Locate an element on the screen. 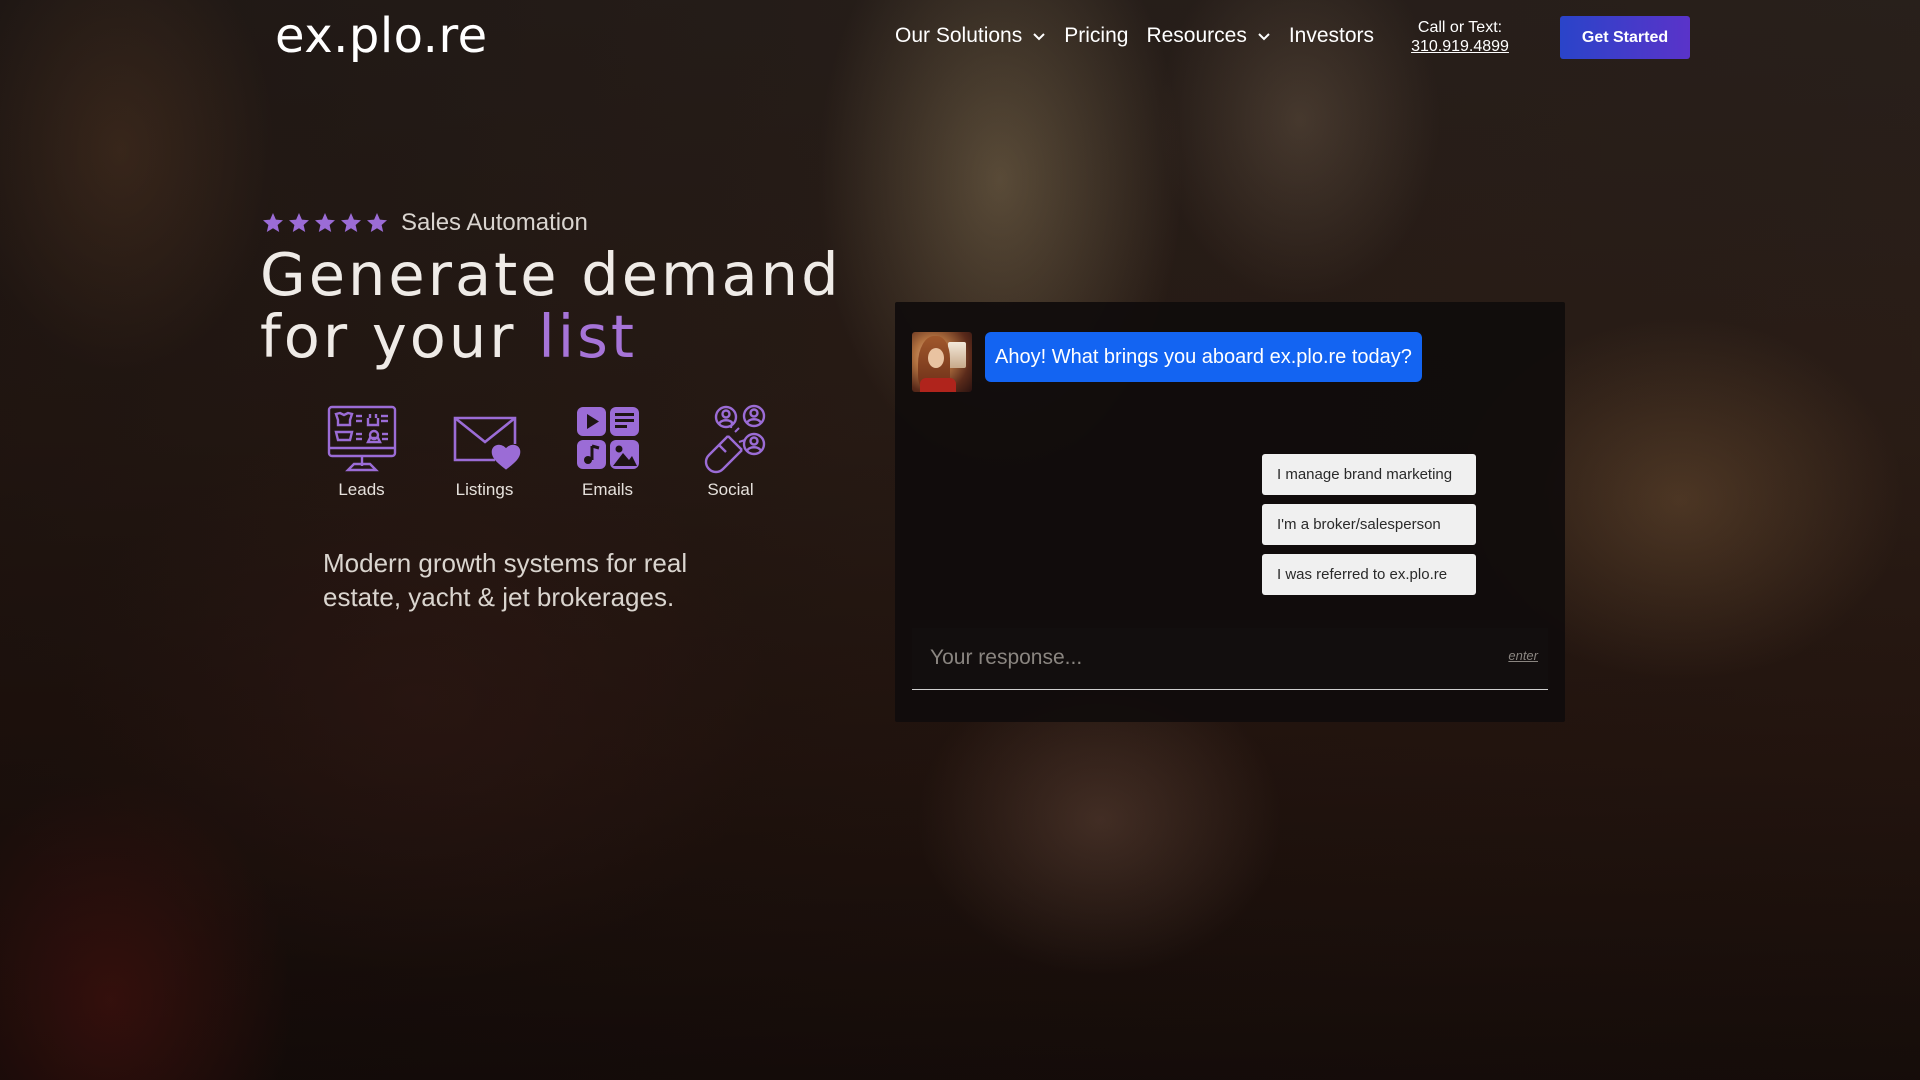 Image resolution: width=1920 pixels, height=1080 pixels. feature-label: Leads is located at coordinates (361, 489).